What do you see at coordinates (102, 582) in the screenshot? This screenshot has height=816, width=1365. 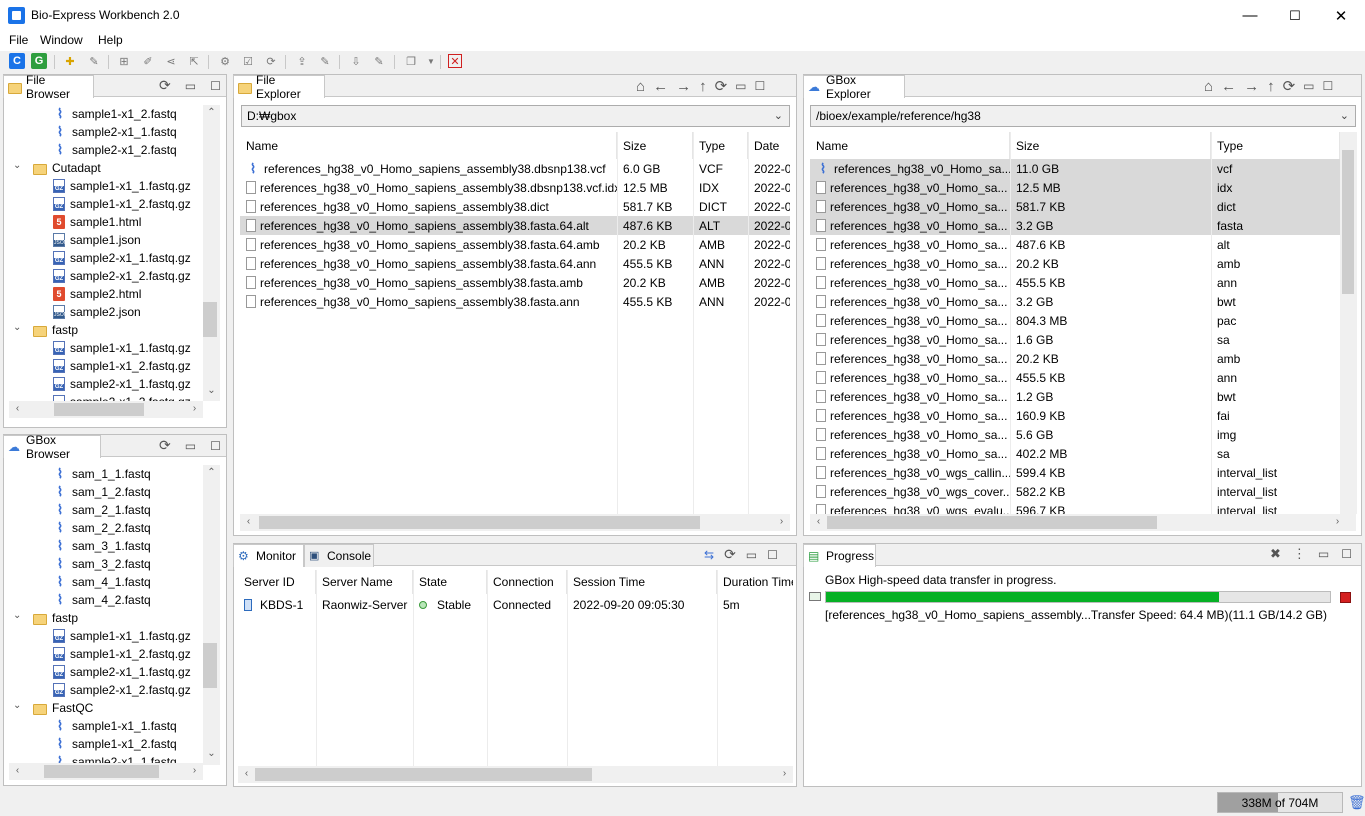 I see `tree-item: ⌇ sam_4_1.fastq` at bounding box center [102, 582].